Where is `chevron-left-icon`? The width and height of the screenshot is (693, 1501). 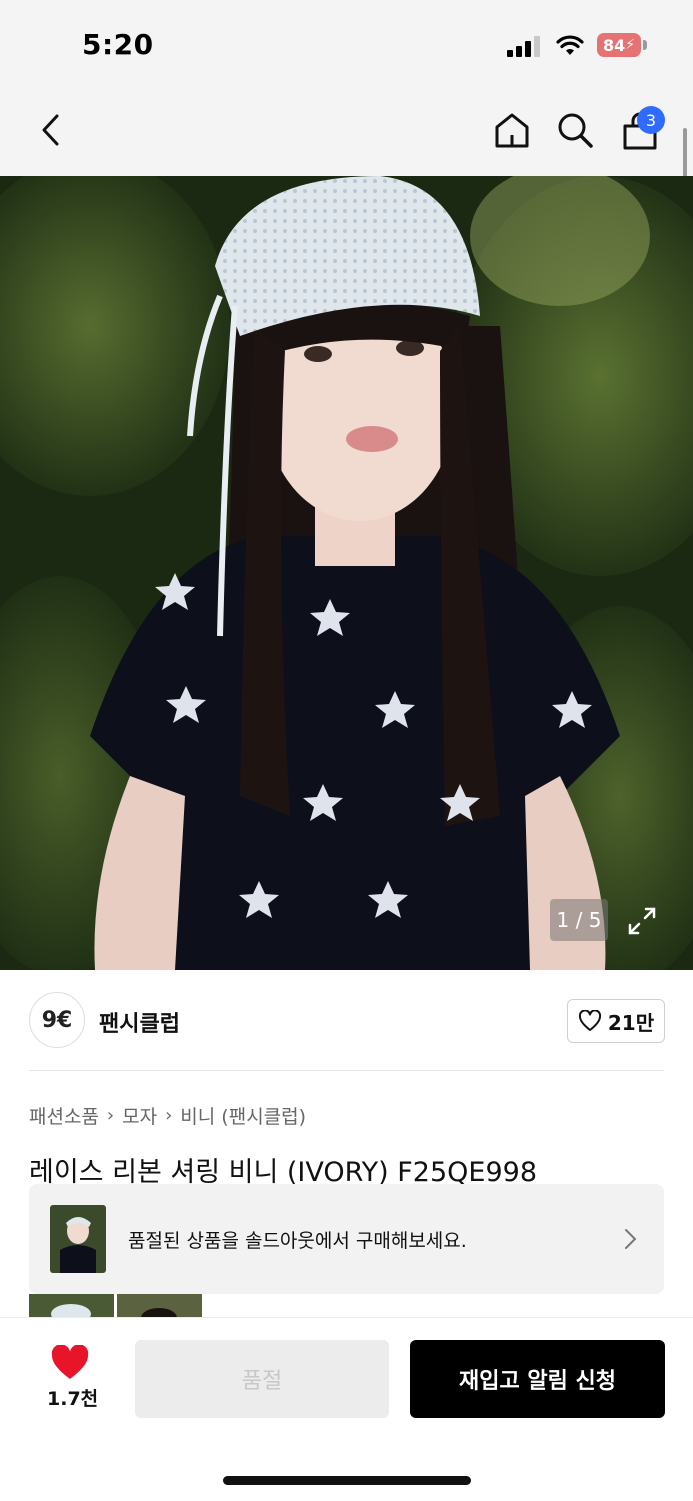 chevron-left-icon is located at coordinates (50, 130).